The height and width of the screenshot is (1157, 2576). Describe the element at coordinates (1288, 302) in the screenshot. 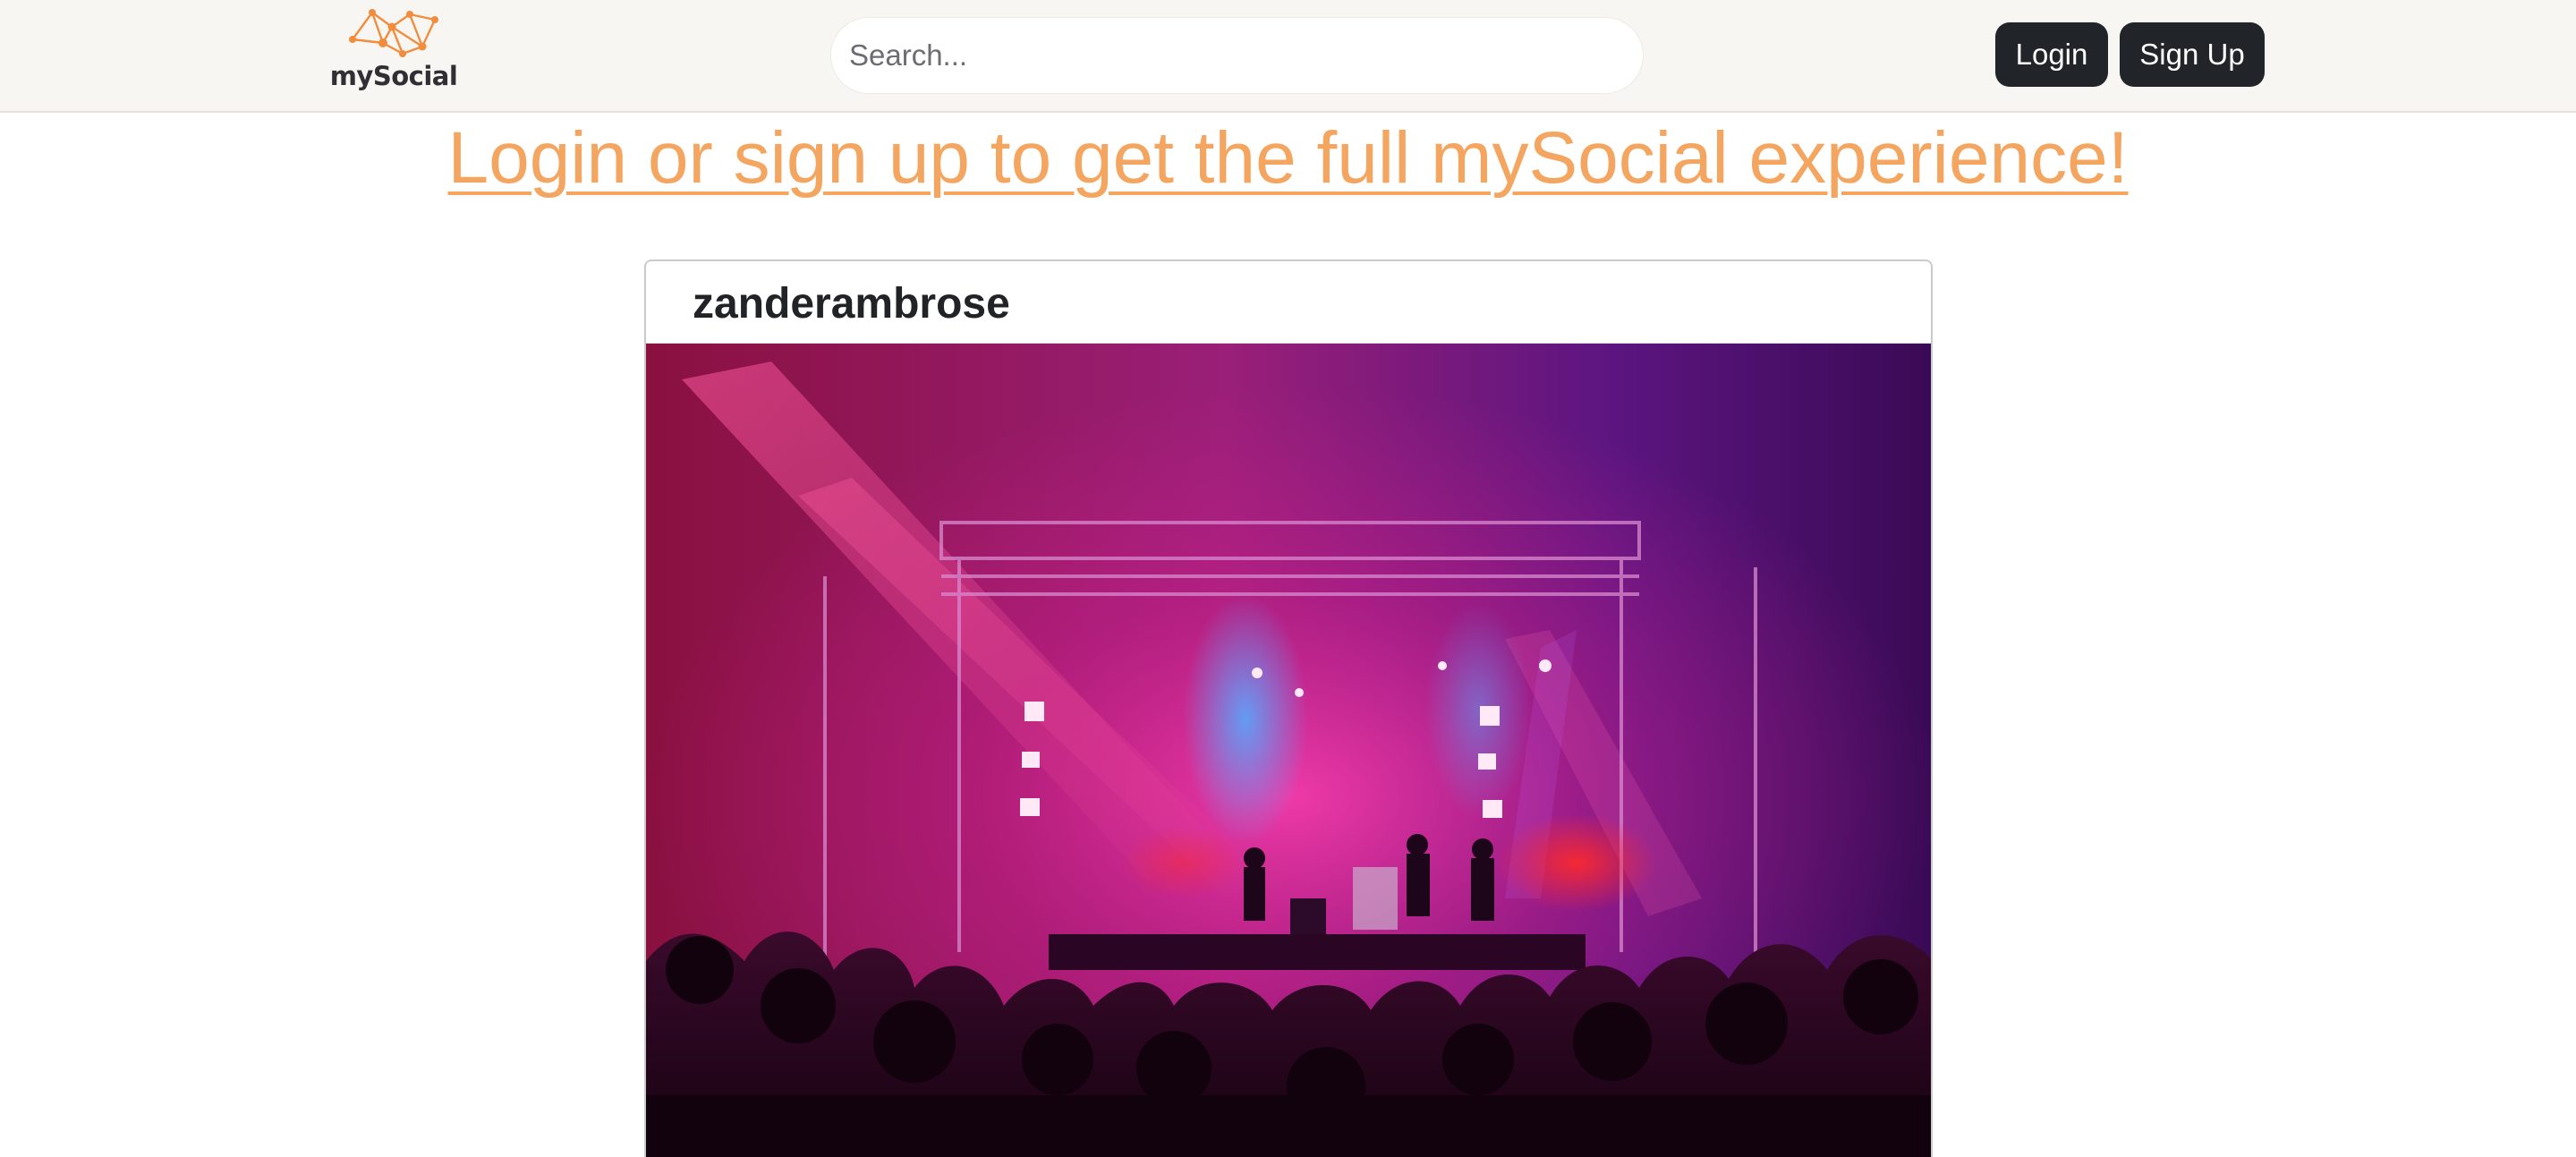

I see `post-header: zanderambrose` at that location.